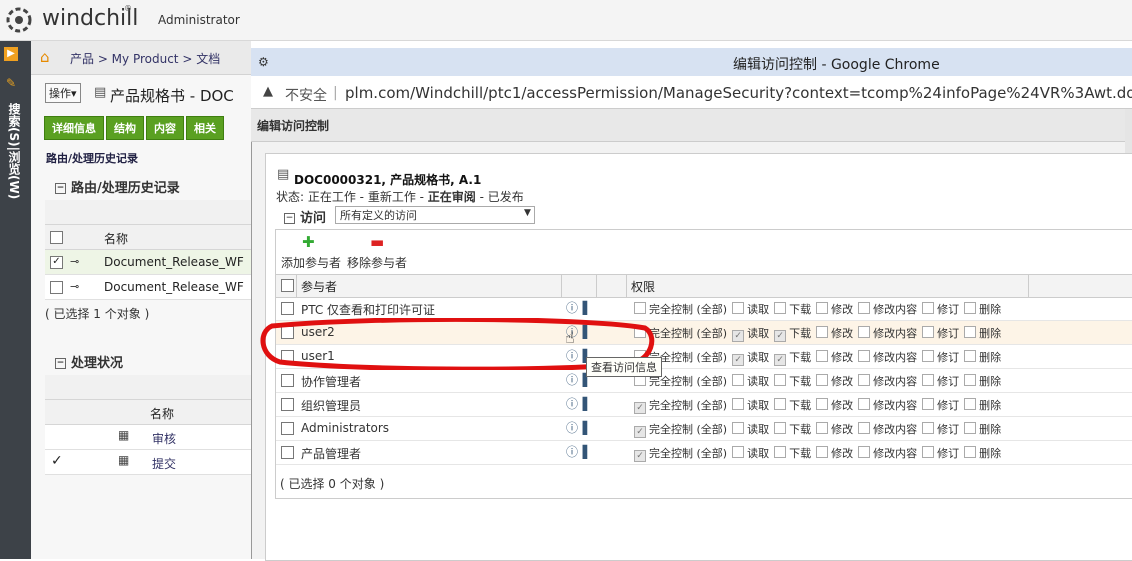 Image resolution: width=1132 pixels, height=561 pixels. Describe the element at coordinates (63, 93) in the screenshot. I see `actions-menu-button: 操作▾` at that location.